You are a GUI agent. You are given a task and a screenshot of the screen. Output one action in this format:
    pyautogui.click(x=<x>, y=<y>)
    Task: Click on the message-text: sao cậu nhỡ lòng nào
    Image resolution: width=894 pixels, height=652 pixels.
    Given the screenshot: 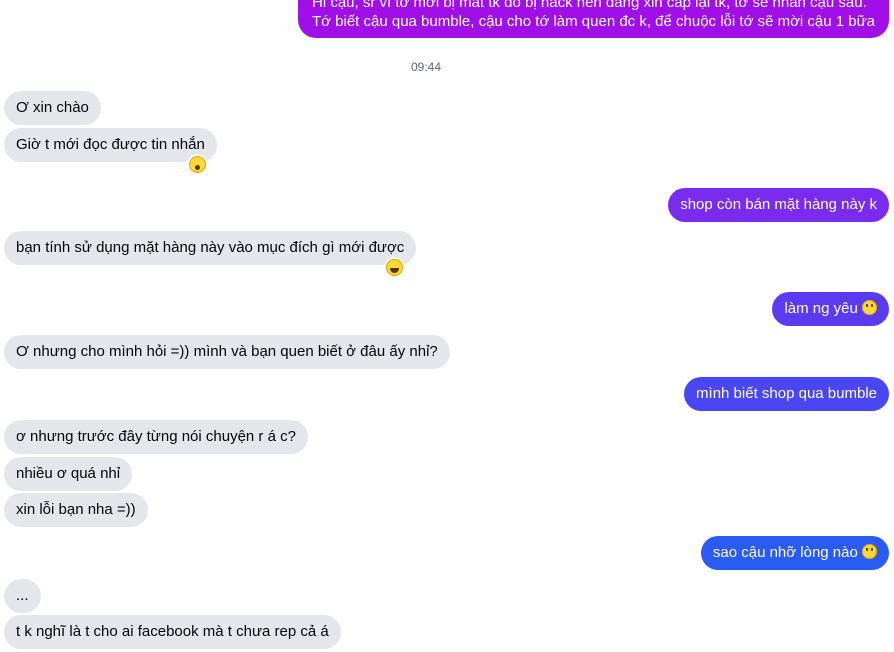 What is the action you would take?
    pyautogui.click(x=785, y=552)
    